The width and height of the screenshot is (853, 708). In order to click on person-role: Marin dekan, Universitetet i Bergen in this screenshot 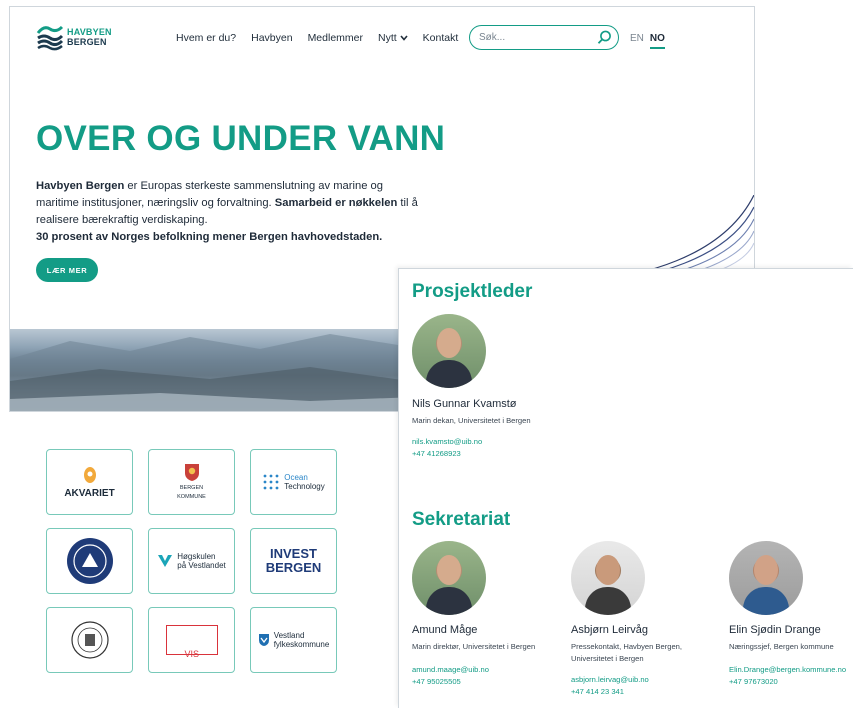, I will do `click(471, 420)`.